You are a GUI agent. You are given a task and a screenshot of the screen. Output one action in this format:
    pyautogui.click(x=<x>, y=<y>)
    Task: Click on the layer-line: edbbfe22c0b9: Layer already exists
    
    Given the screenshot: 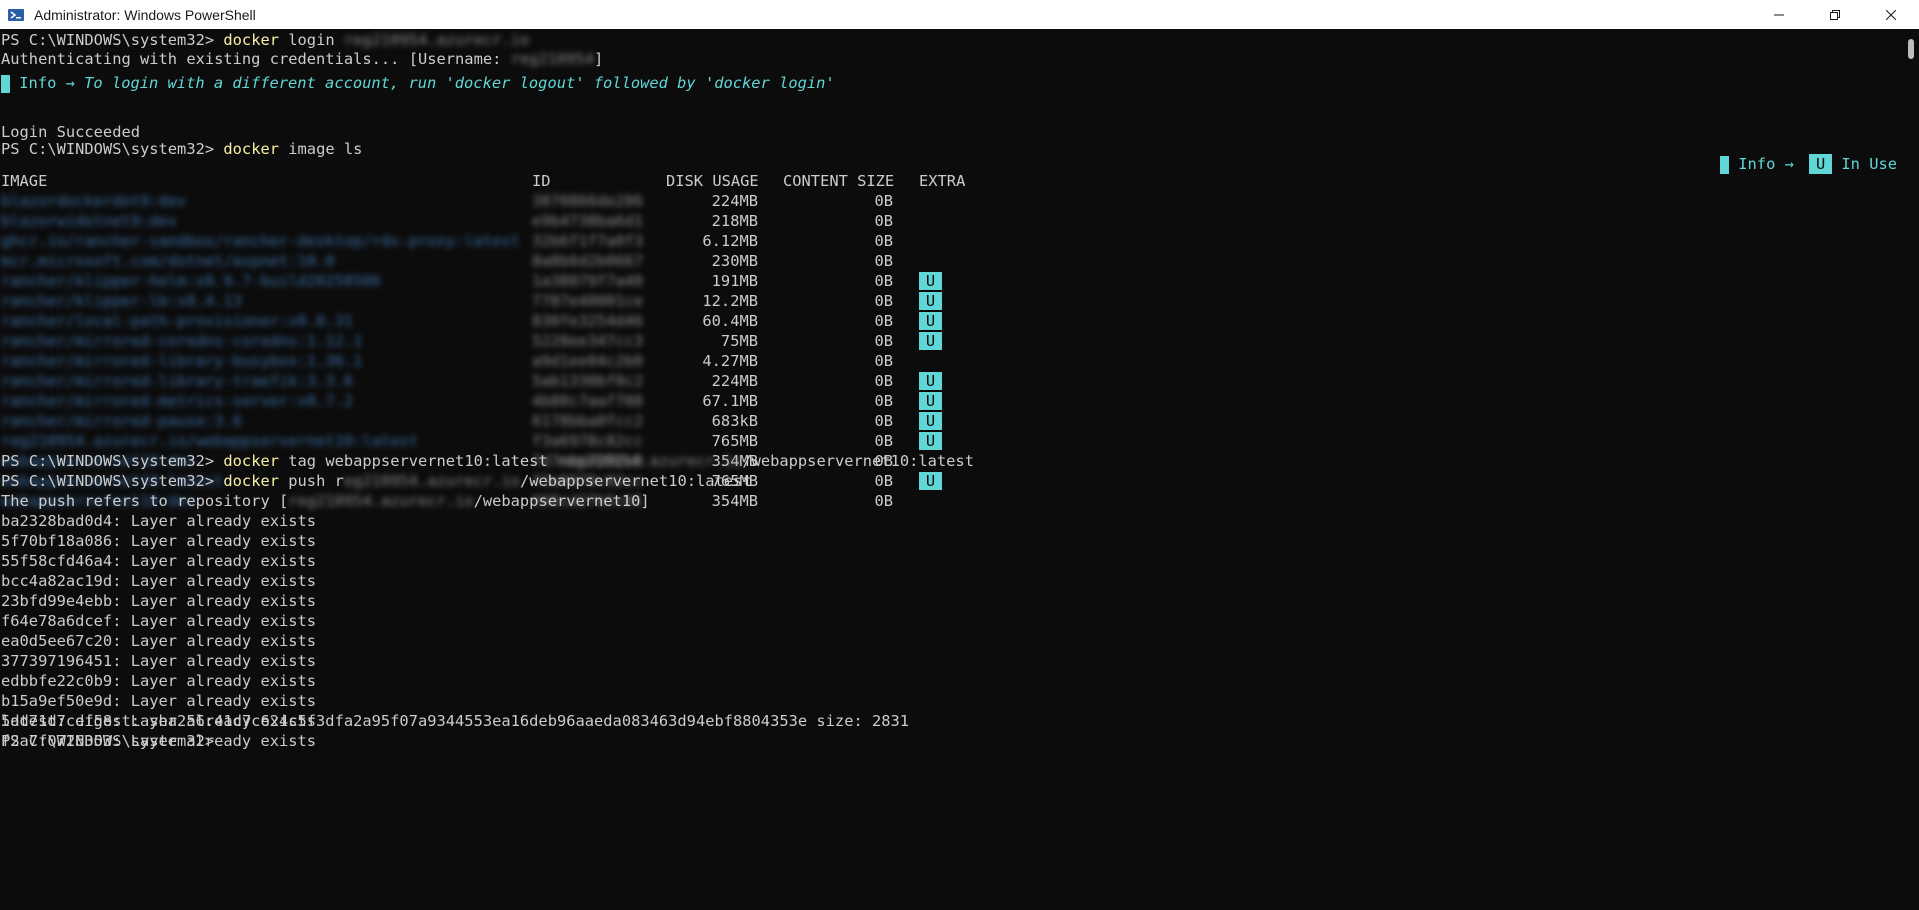 What is the action you would take?
    pyautogui.click(x=159, y=681)
    